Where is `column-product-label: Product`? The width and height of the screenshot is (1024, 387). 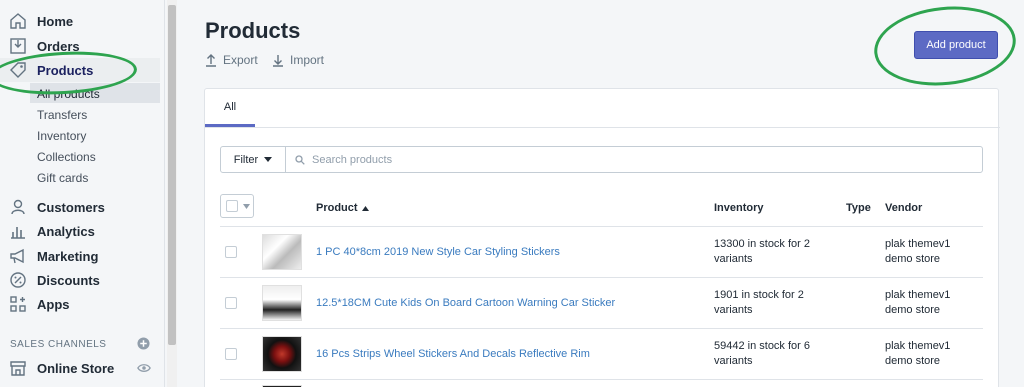
column-product-label: Product is located at coordinates (337, 208).